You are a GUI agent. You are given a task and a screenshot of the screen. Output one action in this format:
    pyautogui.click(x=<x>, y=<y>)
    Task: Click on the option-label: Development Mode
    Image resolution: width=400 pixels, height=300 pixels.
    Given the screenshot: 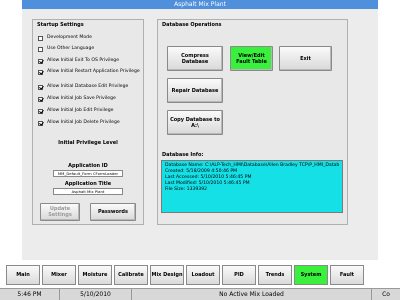 What is the action you would take?
    pyautogui.click(x=69, y=37)
    